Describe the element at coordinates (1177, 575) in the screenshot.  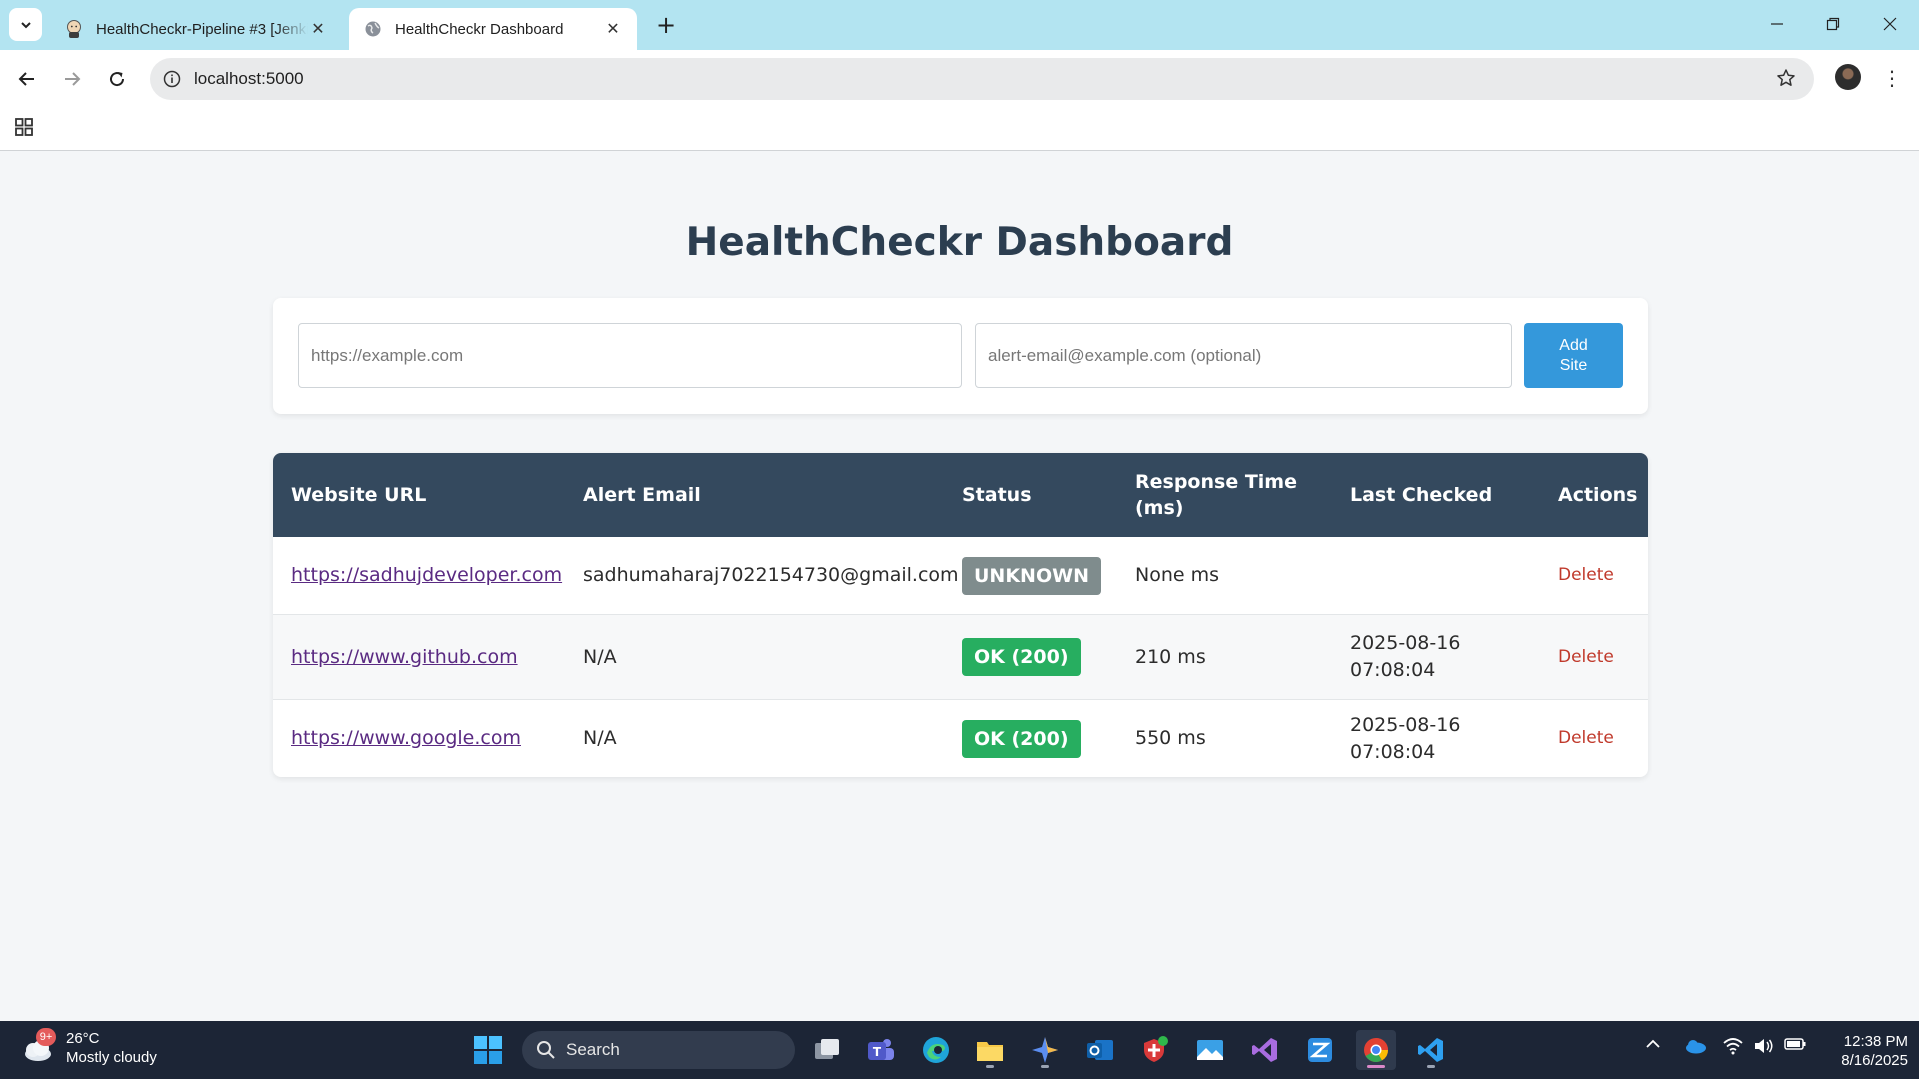
I see `response-time-cell: None ms` at that location.